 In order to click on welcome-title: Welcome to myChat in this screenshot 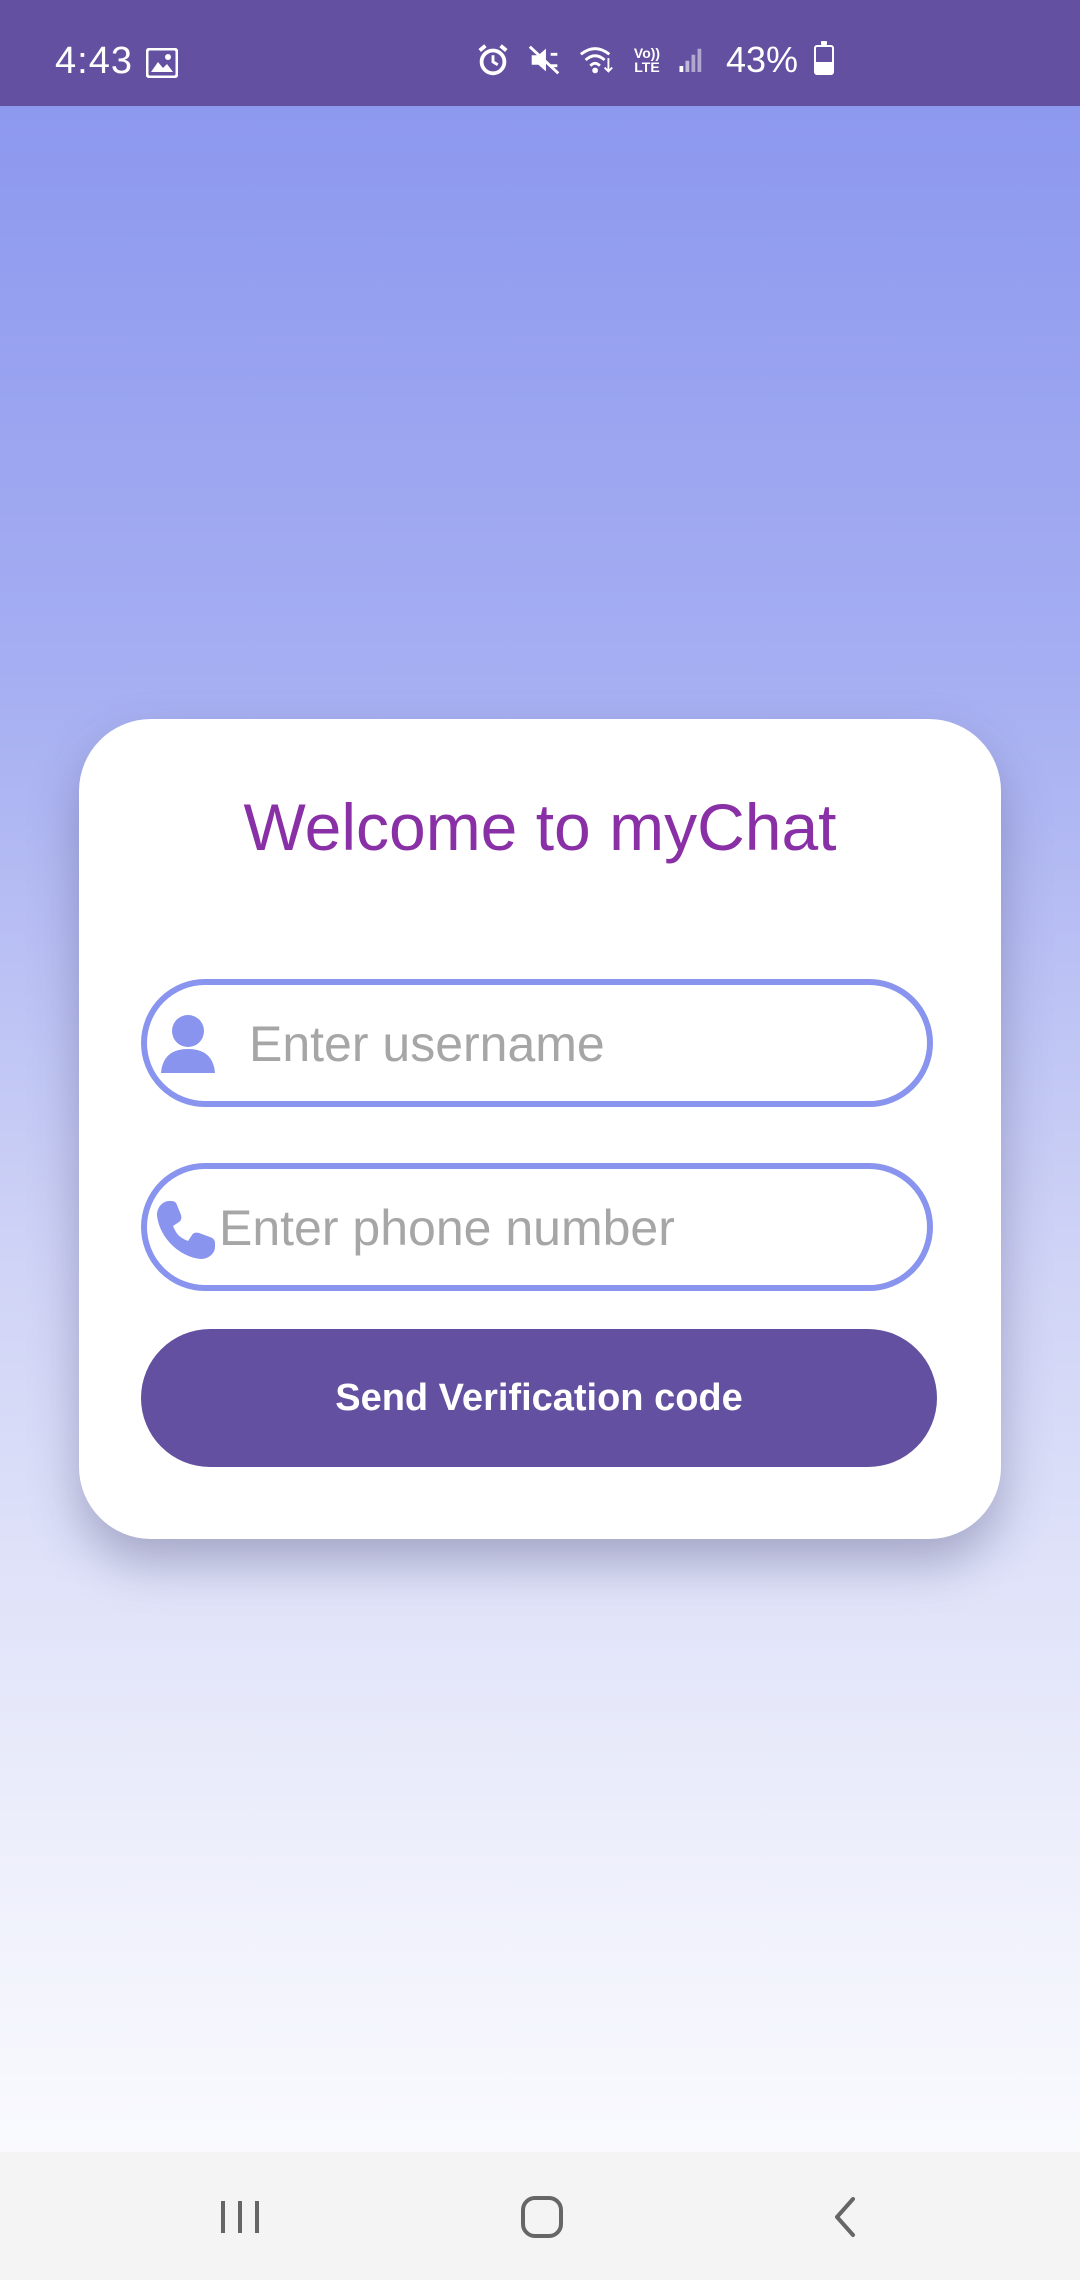, I will do `click(540, 827)`.